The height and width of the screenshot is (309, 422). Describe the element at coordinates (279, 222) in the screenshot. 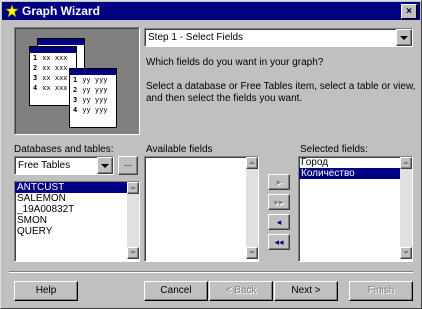

I see `remove-field-button: ◂` at that location.